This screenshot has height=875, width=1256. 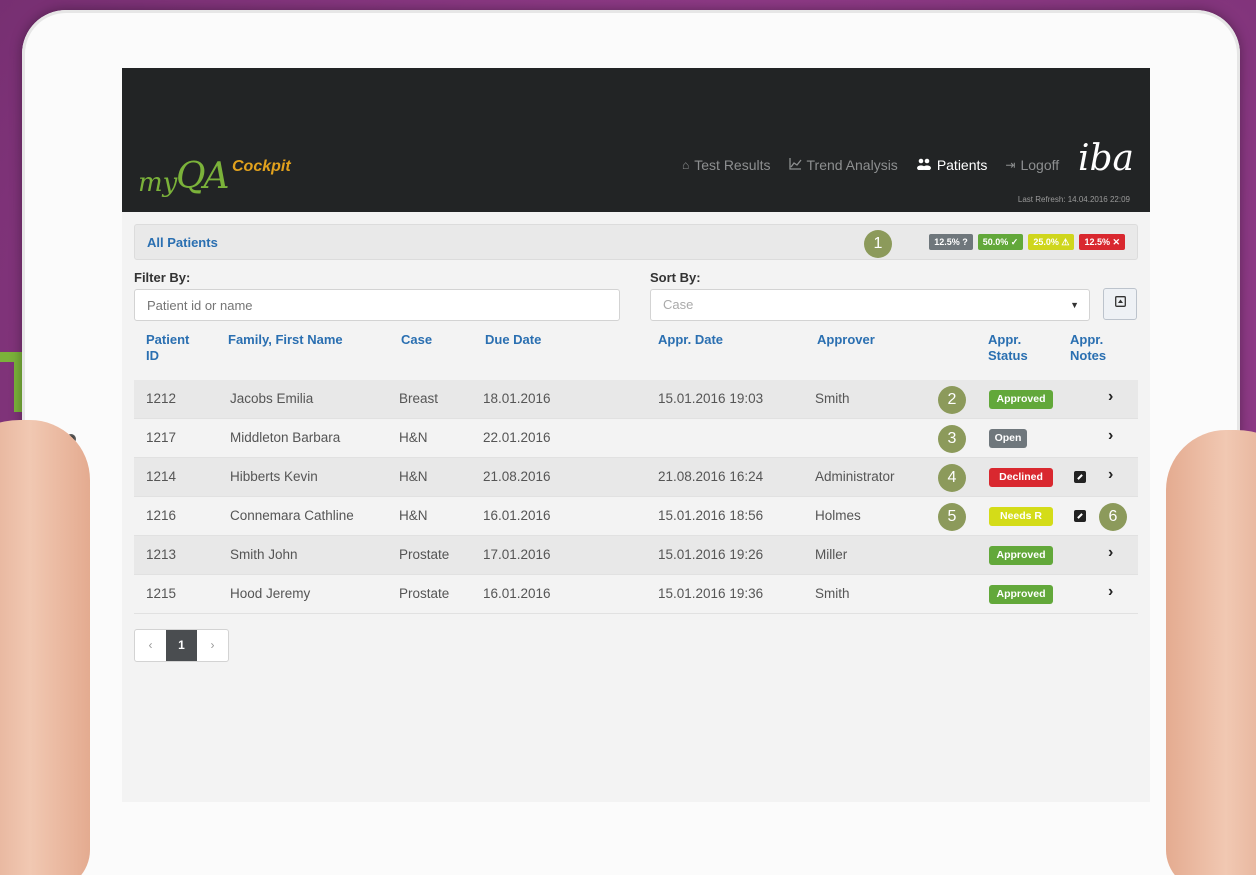 I want to click on header-line: Patient, so click(x=168, y=339).